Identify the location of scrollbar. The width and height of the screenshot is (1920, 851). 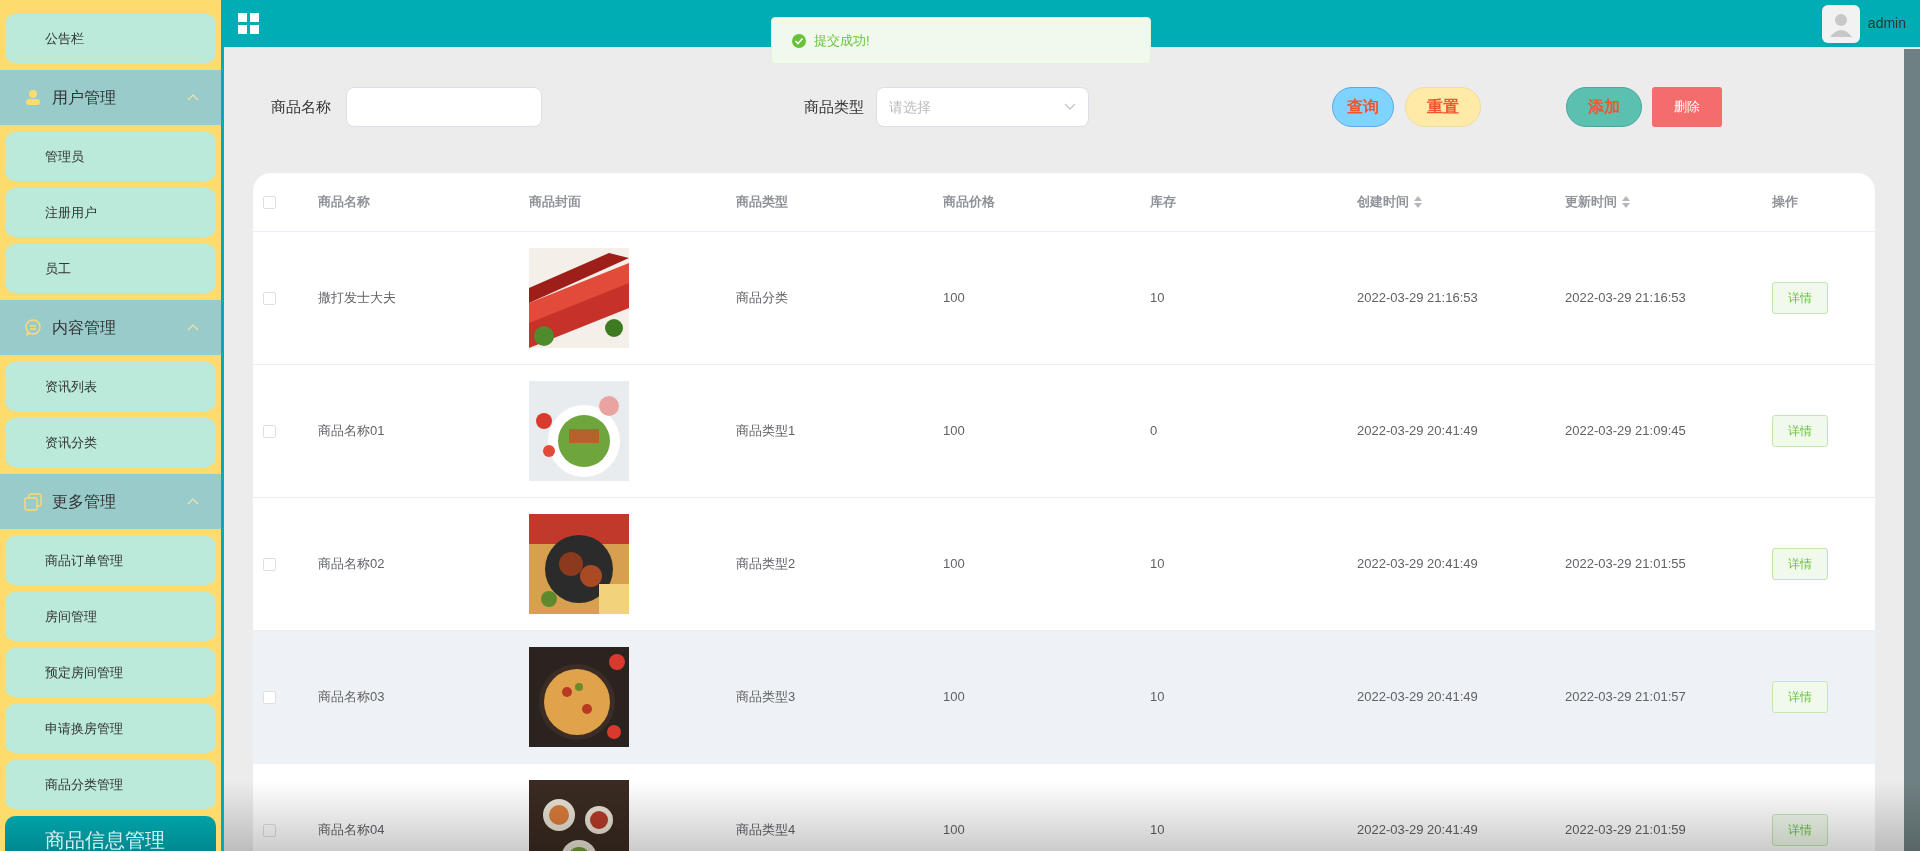
(1912, 450).